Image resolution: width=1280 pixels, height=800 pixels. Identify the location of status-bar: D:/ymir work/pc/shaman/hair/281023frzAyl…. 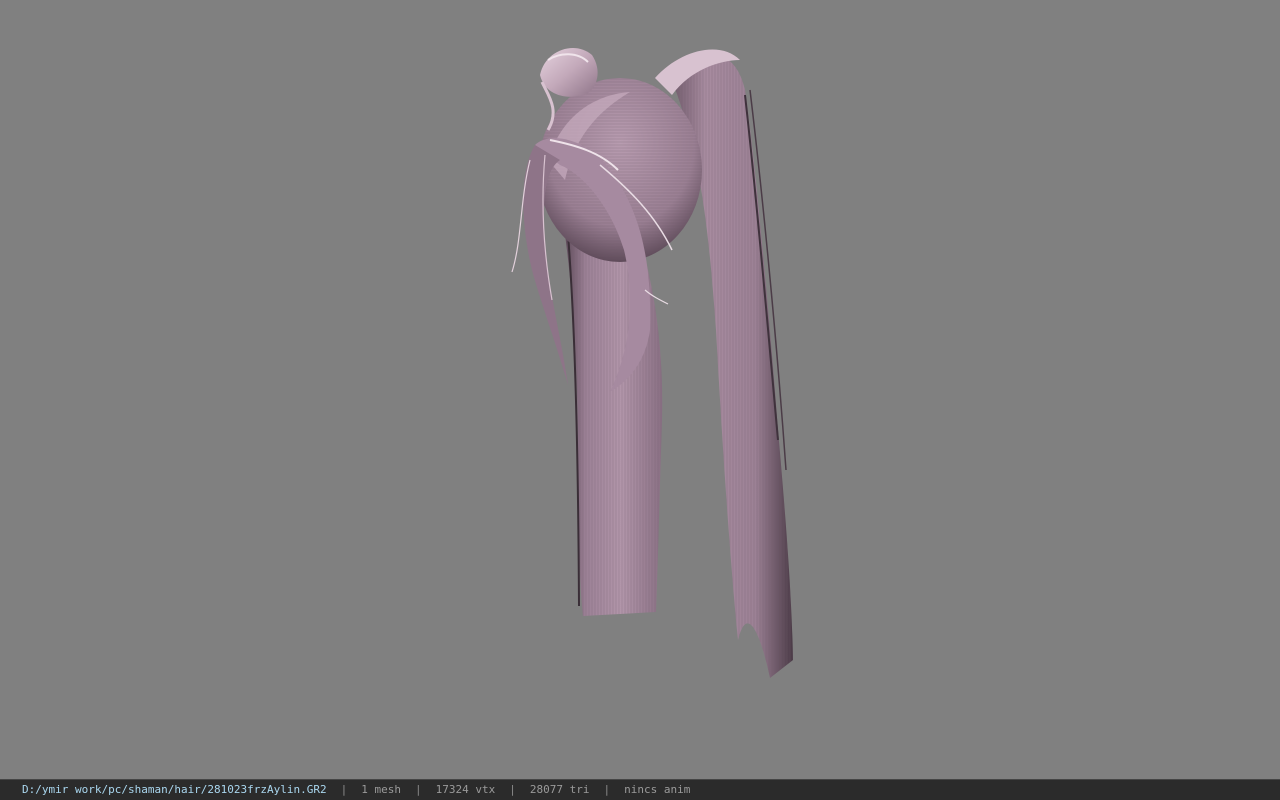
(640, 789).